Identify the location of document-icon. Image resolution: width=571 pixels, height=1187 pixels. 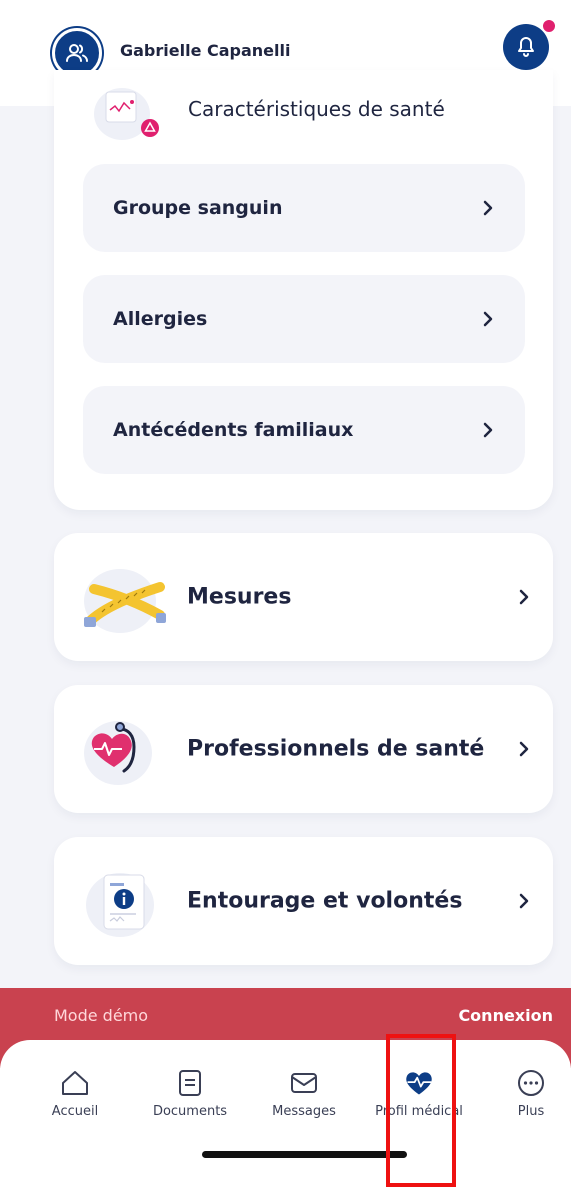
(190, 1083).